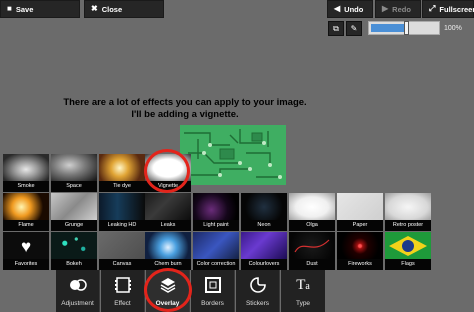  I want to click on zoom-slider-handle, so click(406, 28).